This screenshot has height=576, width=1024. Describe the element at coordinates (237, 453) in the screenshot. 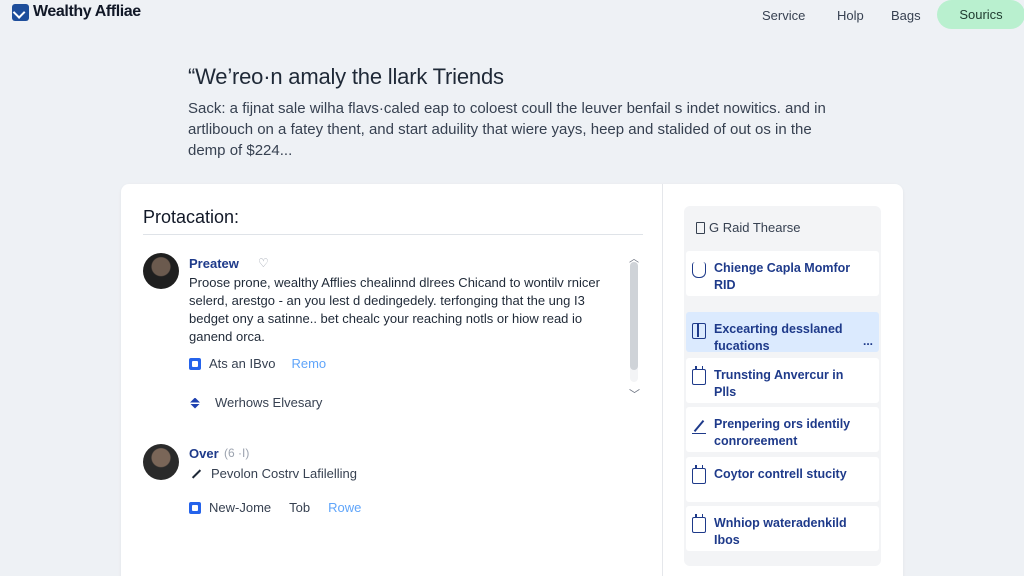

I see `comment-tag: (6 ·I)` at that location.